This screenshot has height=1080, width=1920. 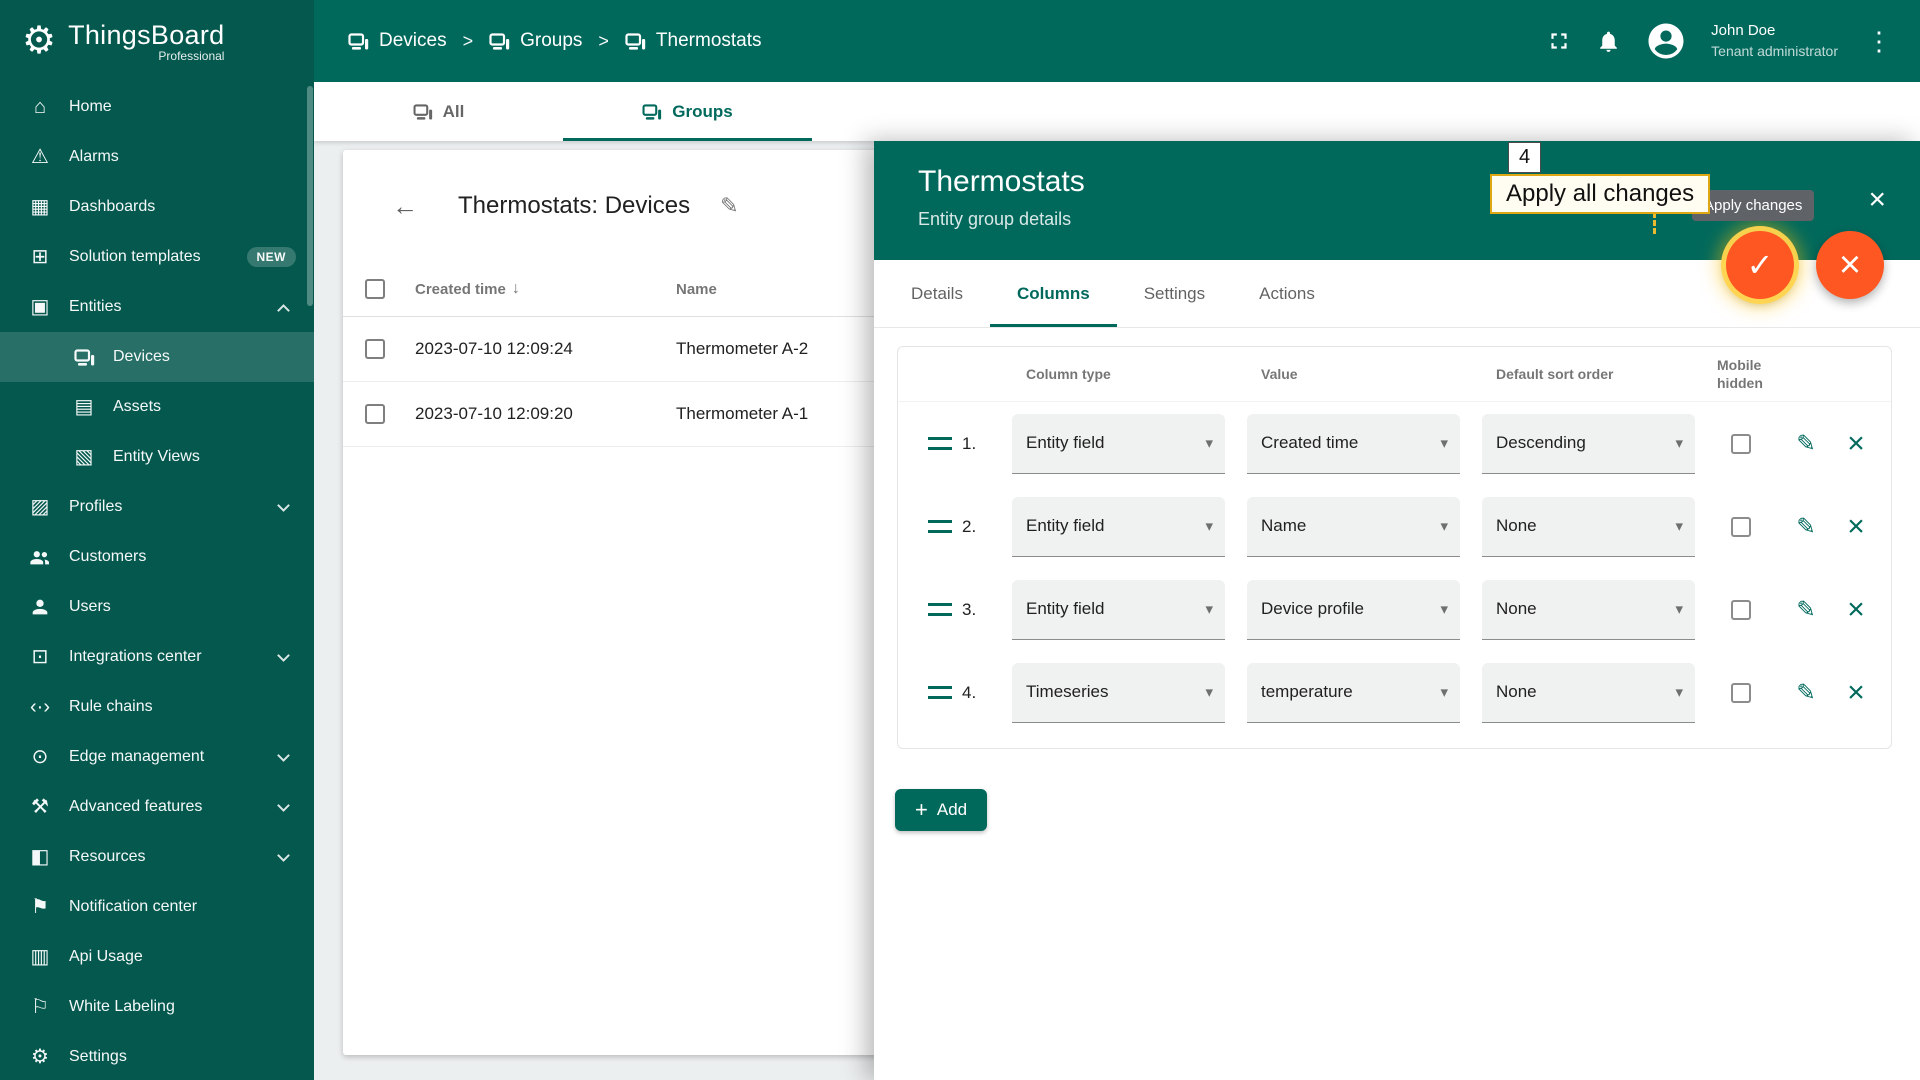 I want to click on created-time-column-header: Created time ↓, so click(x=545, y=289).